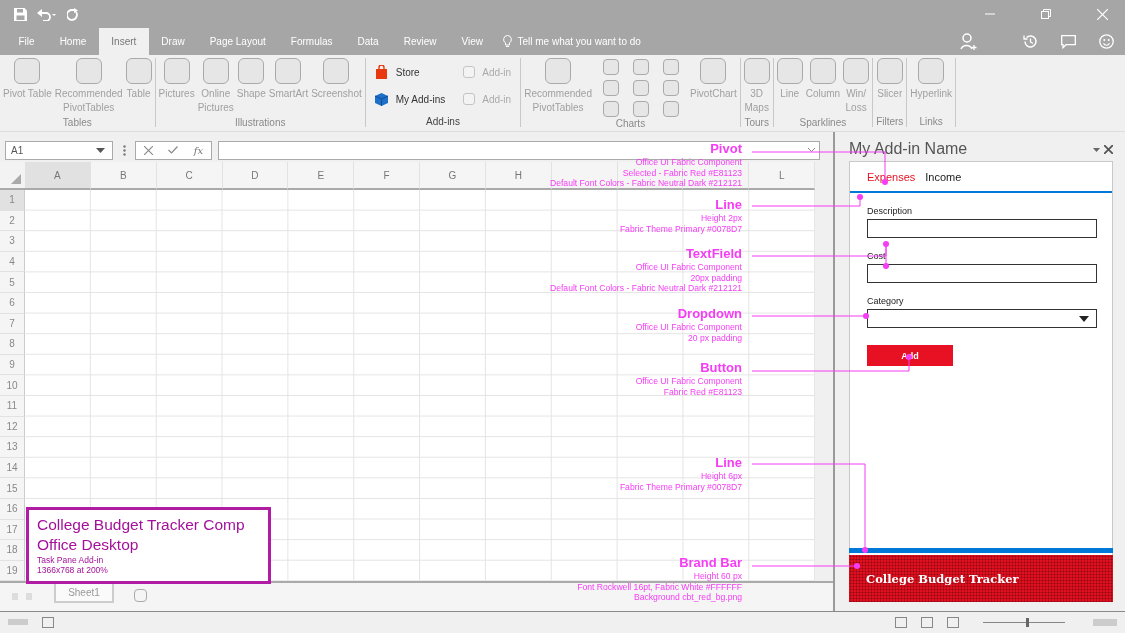 Image resolution: width=1125 pixels, height=633 pixels. Describe the element at coordinates (519, 150) in the screenshot. I see `formula-input` at that location.